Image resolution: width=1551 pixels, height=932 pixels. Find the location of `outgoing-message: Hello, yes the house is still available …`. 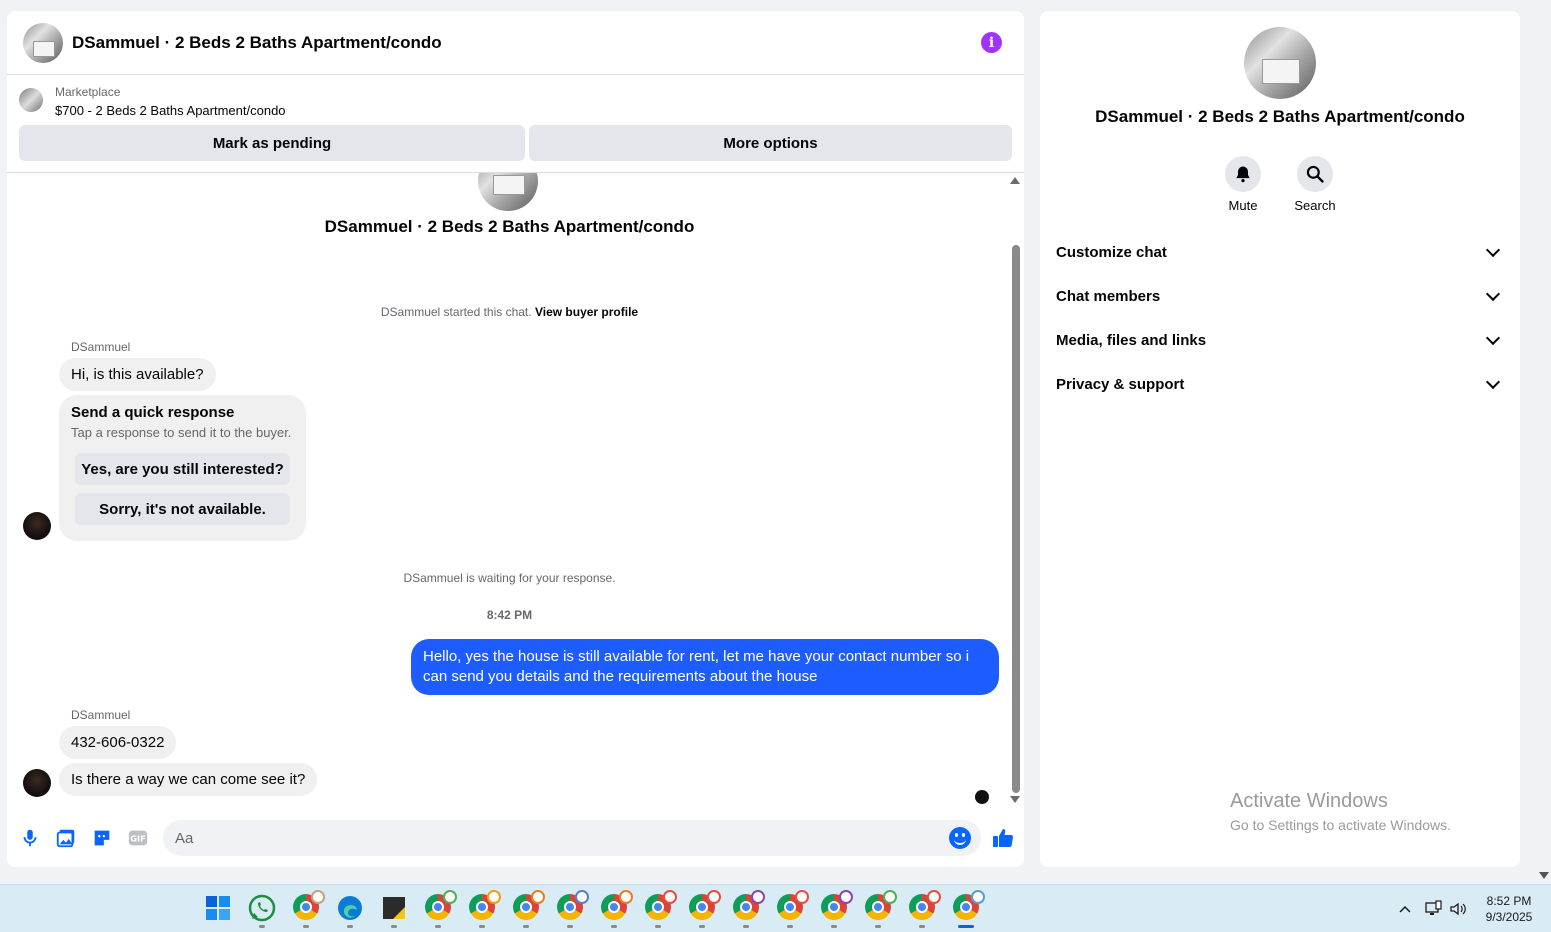

outgoing-message: Hello, yes the house is still available … is located at coordinates (705, 667).